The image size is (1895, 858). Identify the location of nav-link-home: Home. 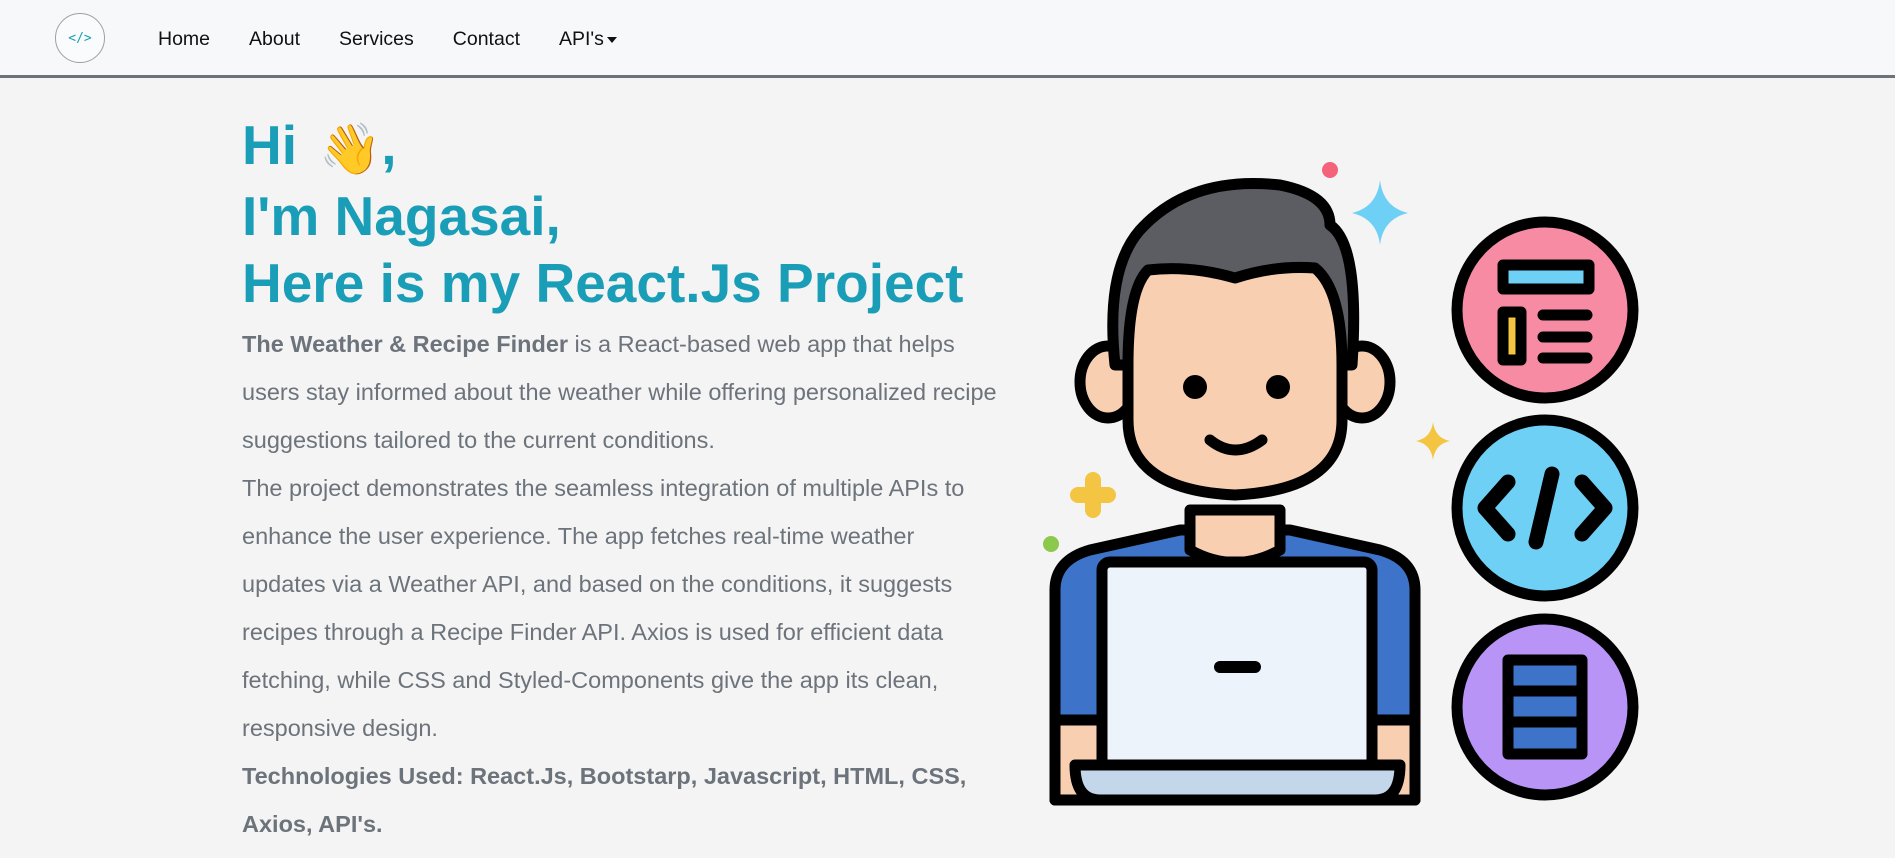
(184, 39).